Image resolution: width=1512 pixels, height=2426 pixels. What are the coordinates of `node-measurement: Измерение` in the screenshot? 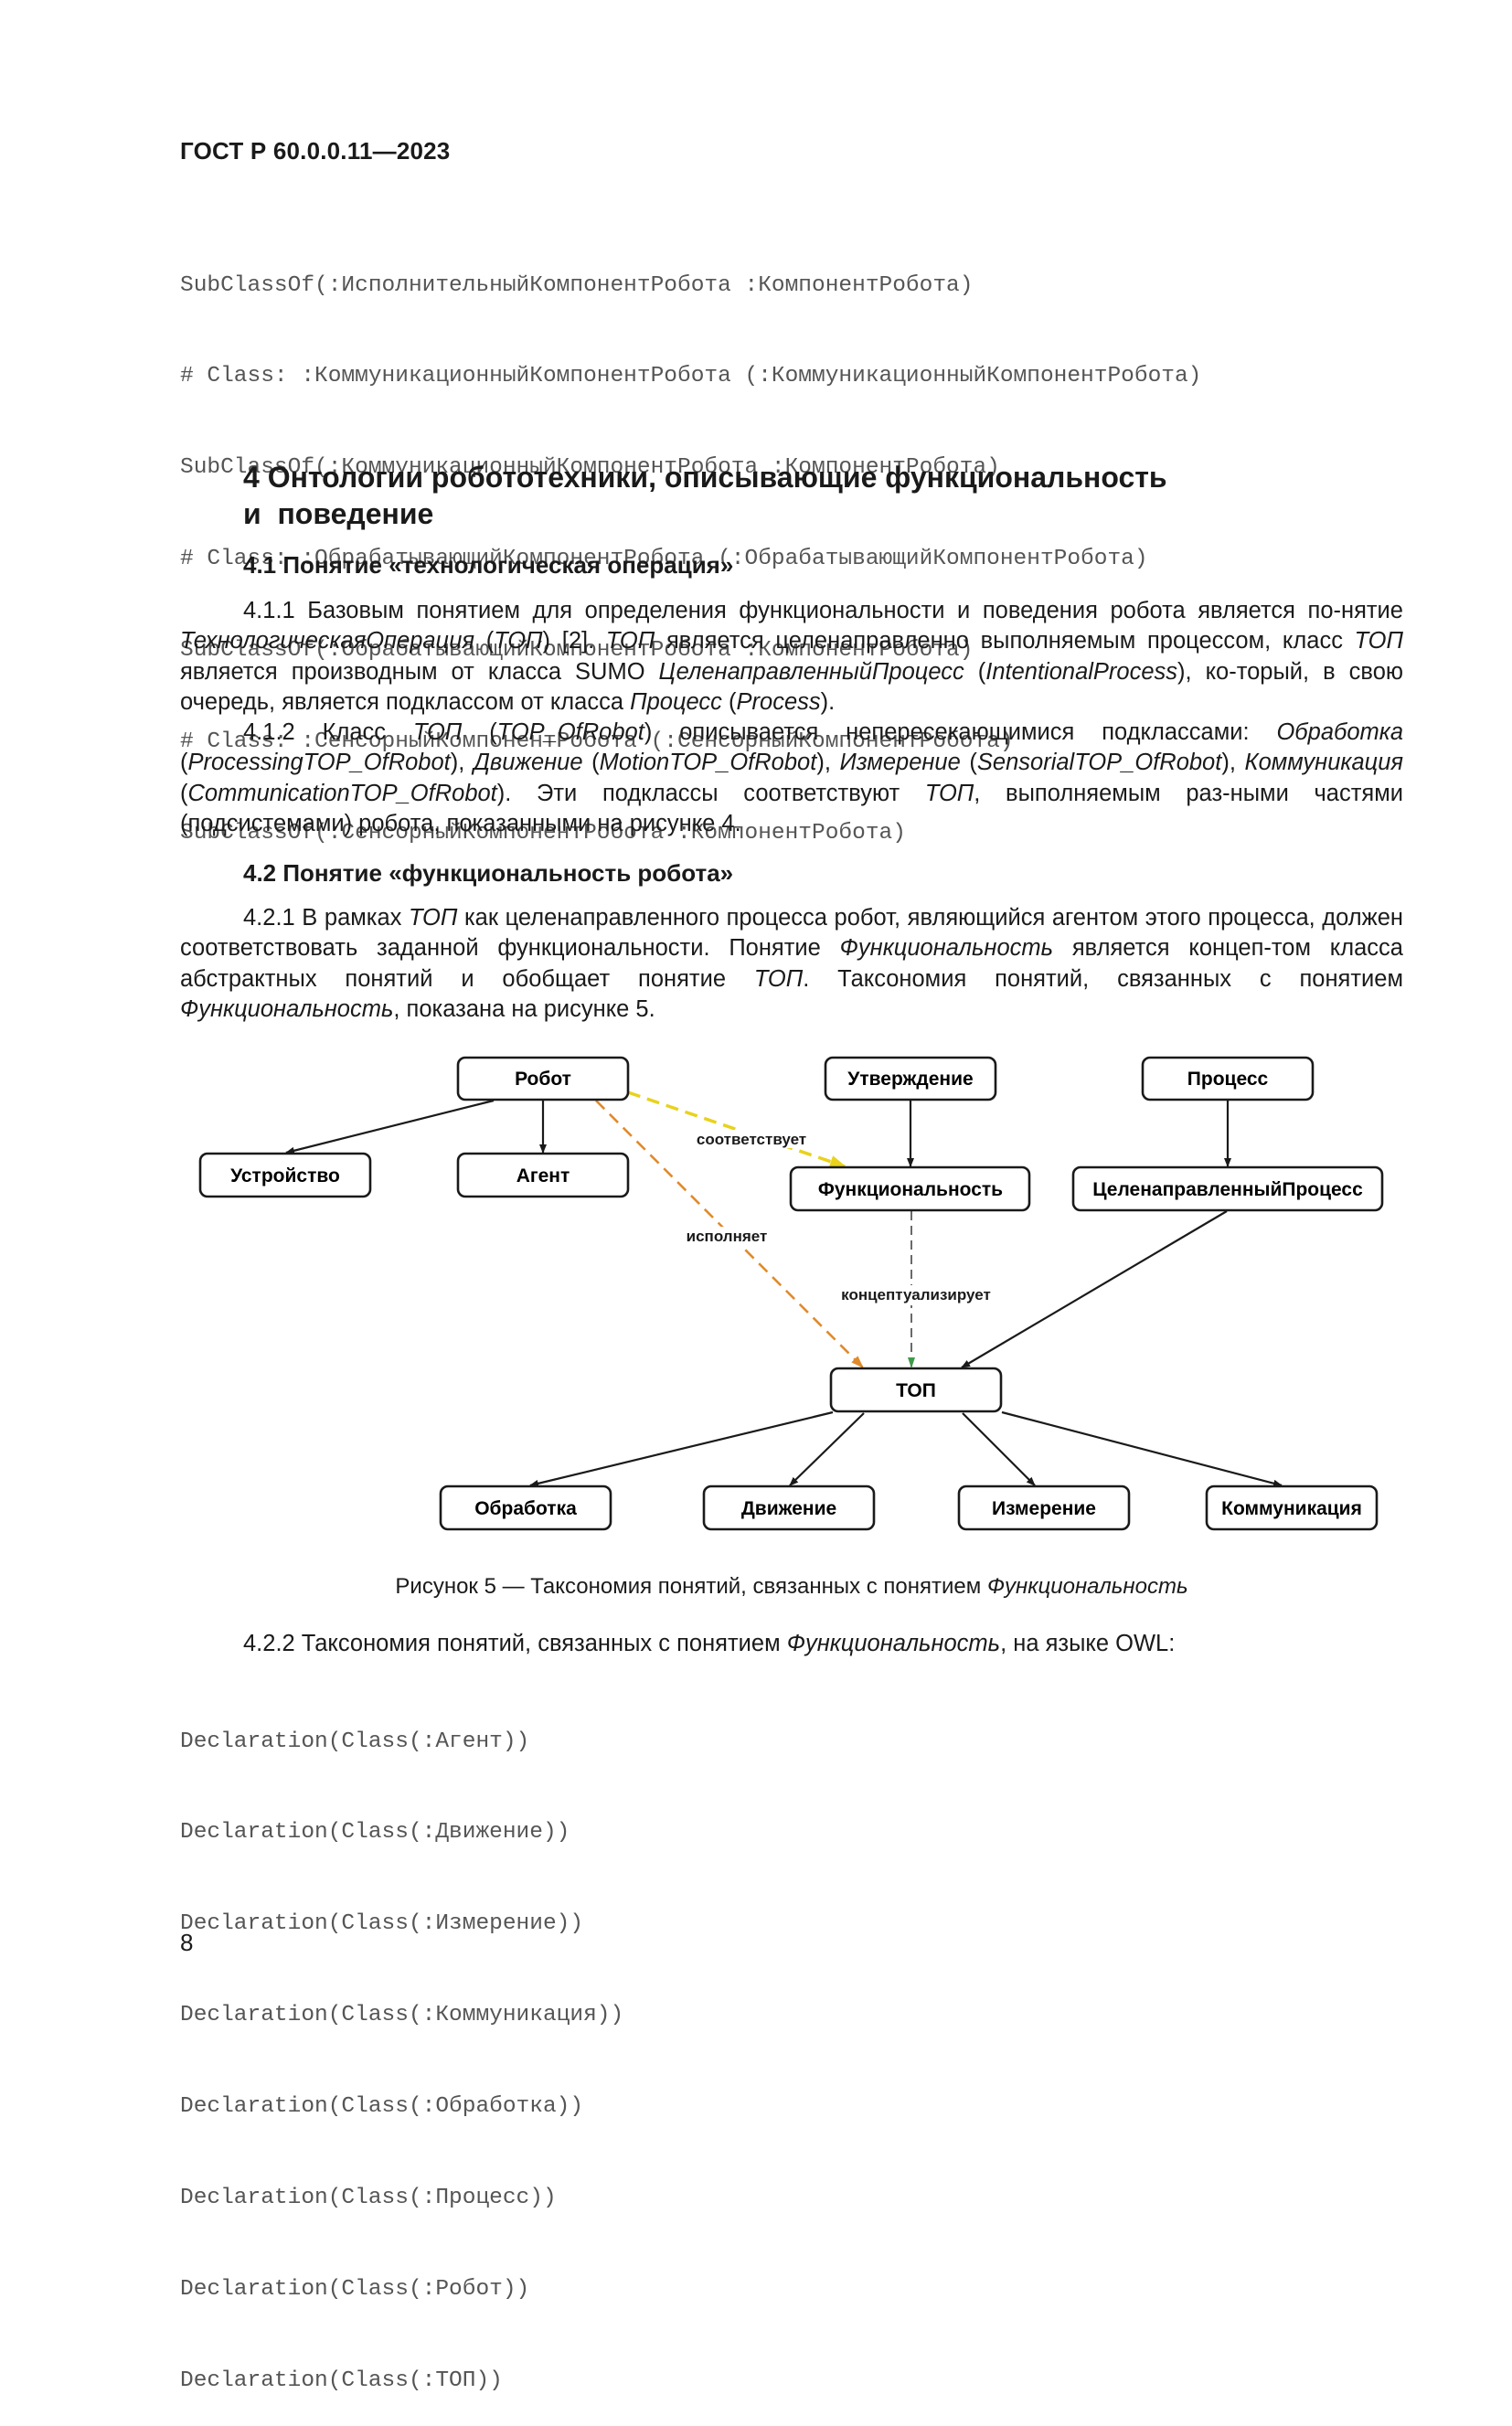 It's located at (1044, 1507).